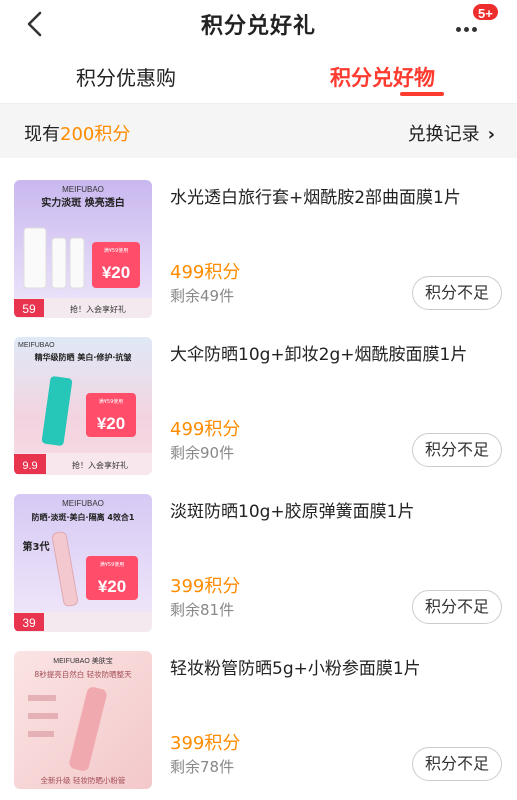 This screenshot has height=800, width=517. I want to click on product-stock: 剩余78件, so click(202, 767).